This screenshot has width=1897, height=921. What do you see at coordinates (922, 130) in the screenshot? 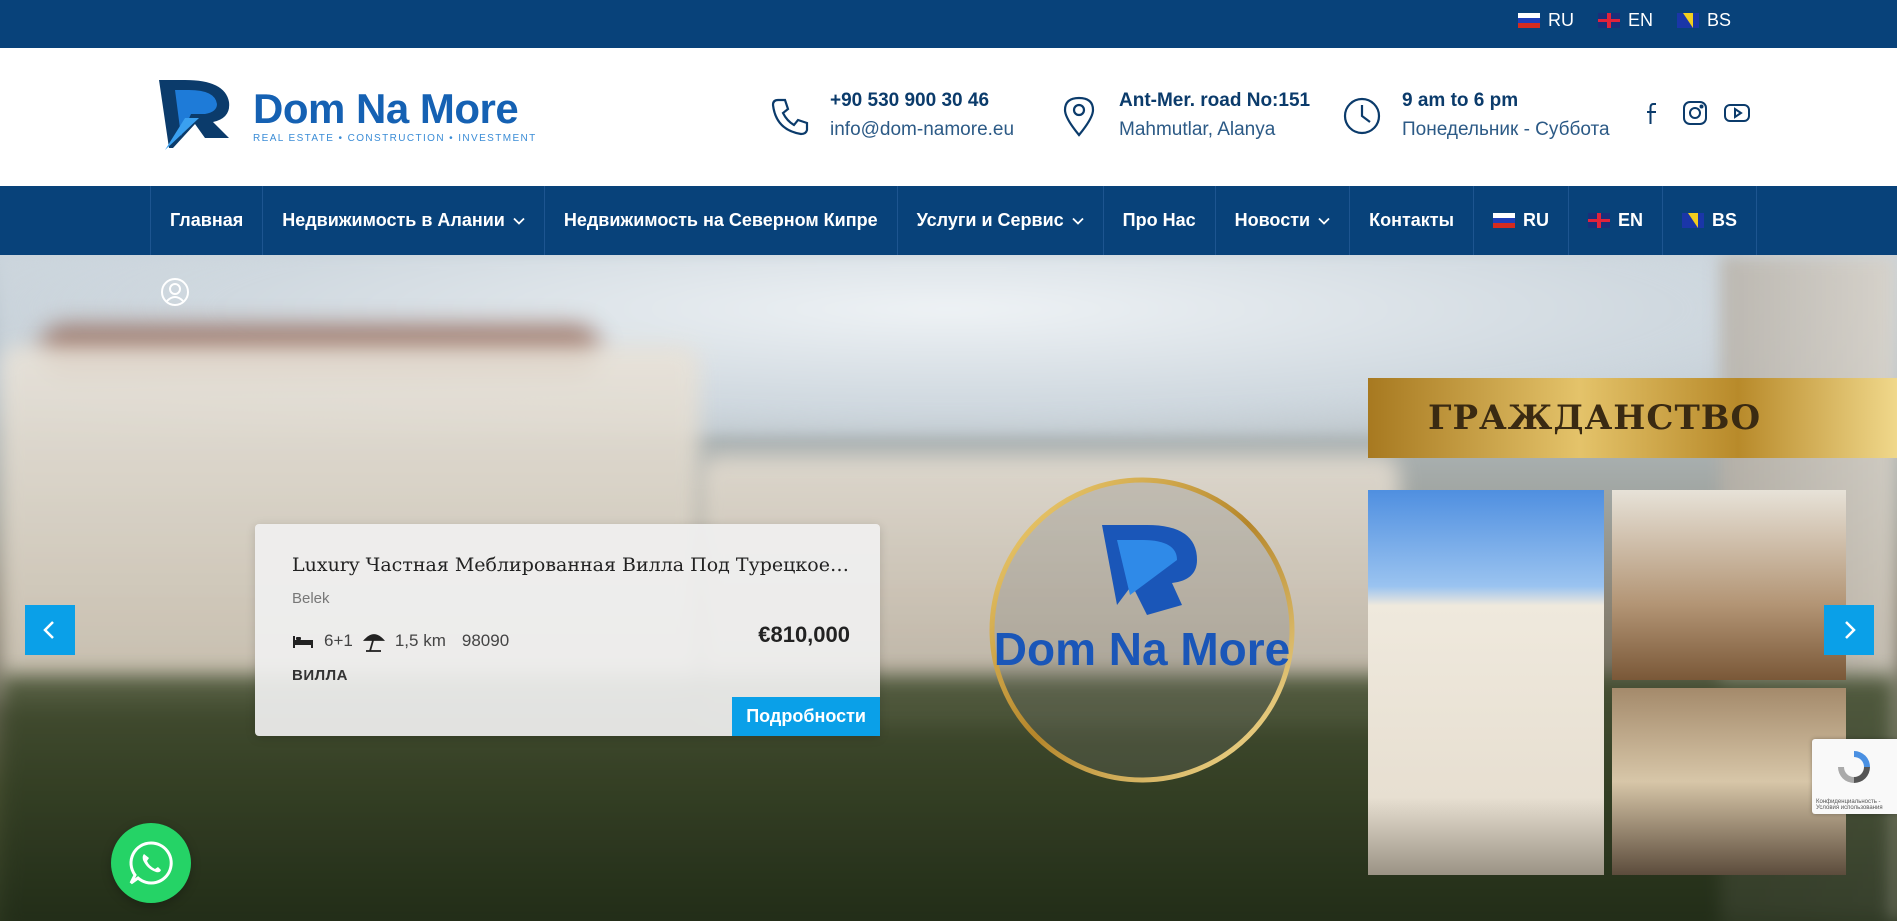
I see `email-link: info@dom-namore.eu` at bounding box center [922, 130].